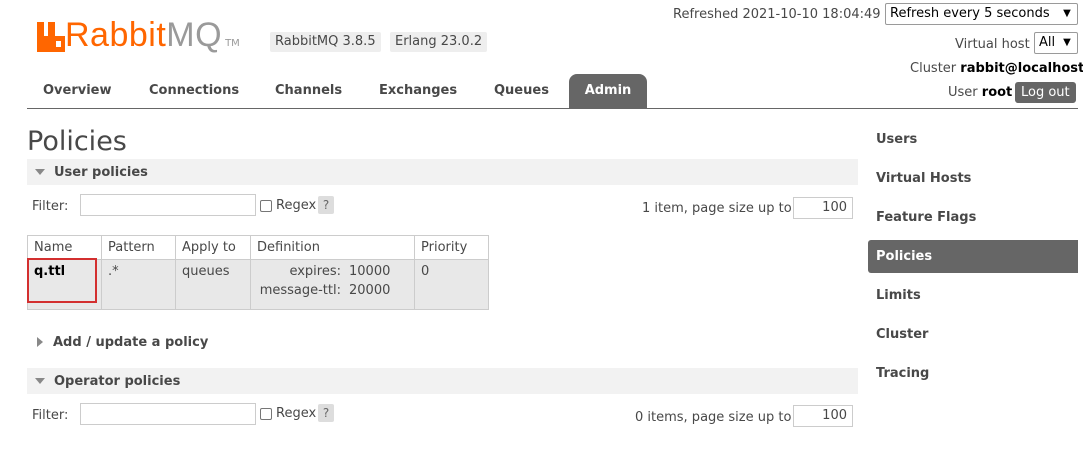 This screenshot has width=1083, height=450. What do you see at coordinates (608, 91) in the screenshot?
I see `tab-admin: Admin` at bounding box center [608, 91].